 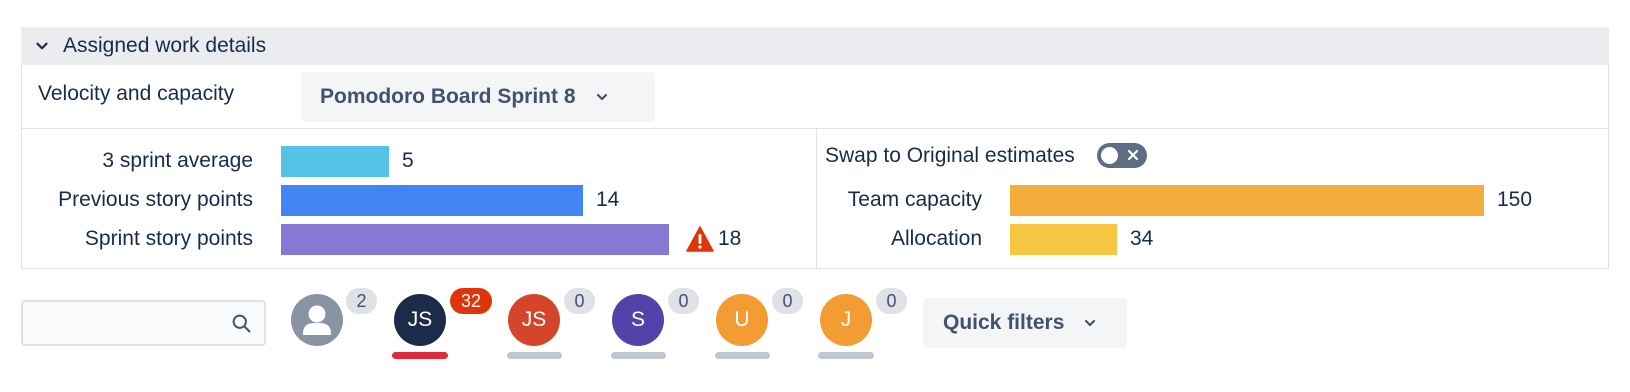 What do you see at coordinates (1063, 239) in the screenshot?
I see `capacity-bar-allocation` at bounding box center [1063, 239].